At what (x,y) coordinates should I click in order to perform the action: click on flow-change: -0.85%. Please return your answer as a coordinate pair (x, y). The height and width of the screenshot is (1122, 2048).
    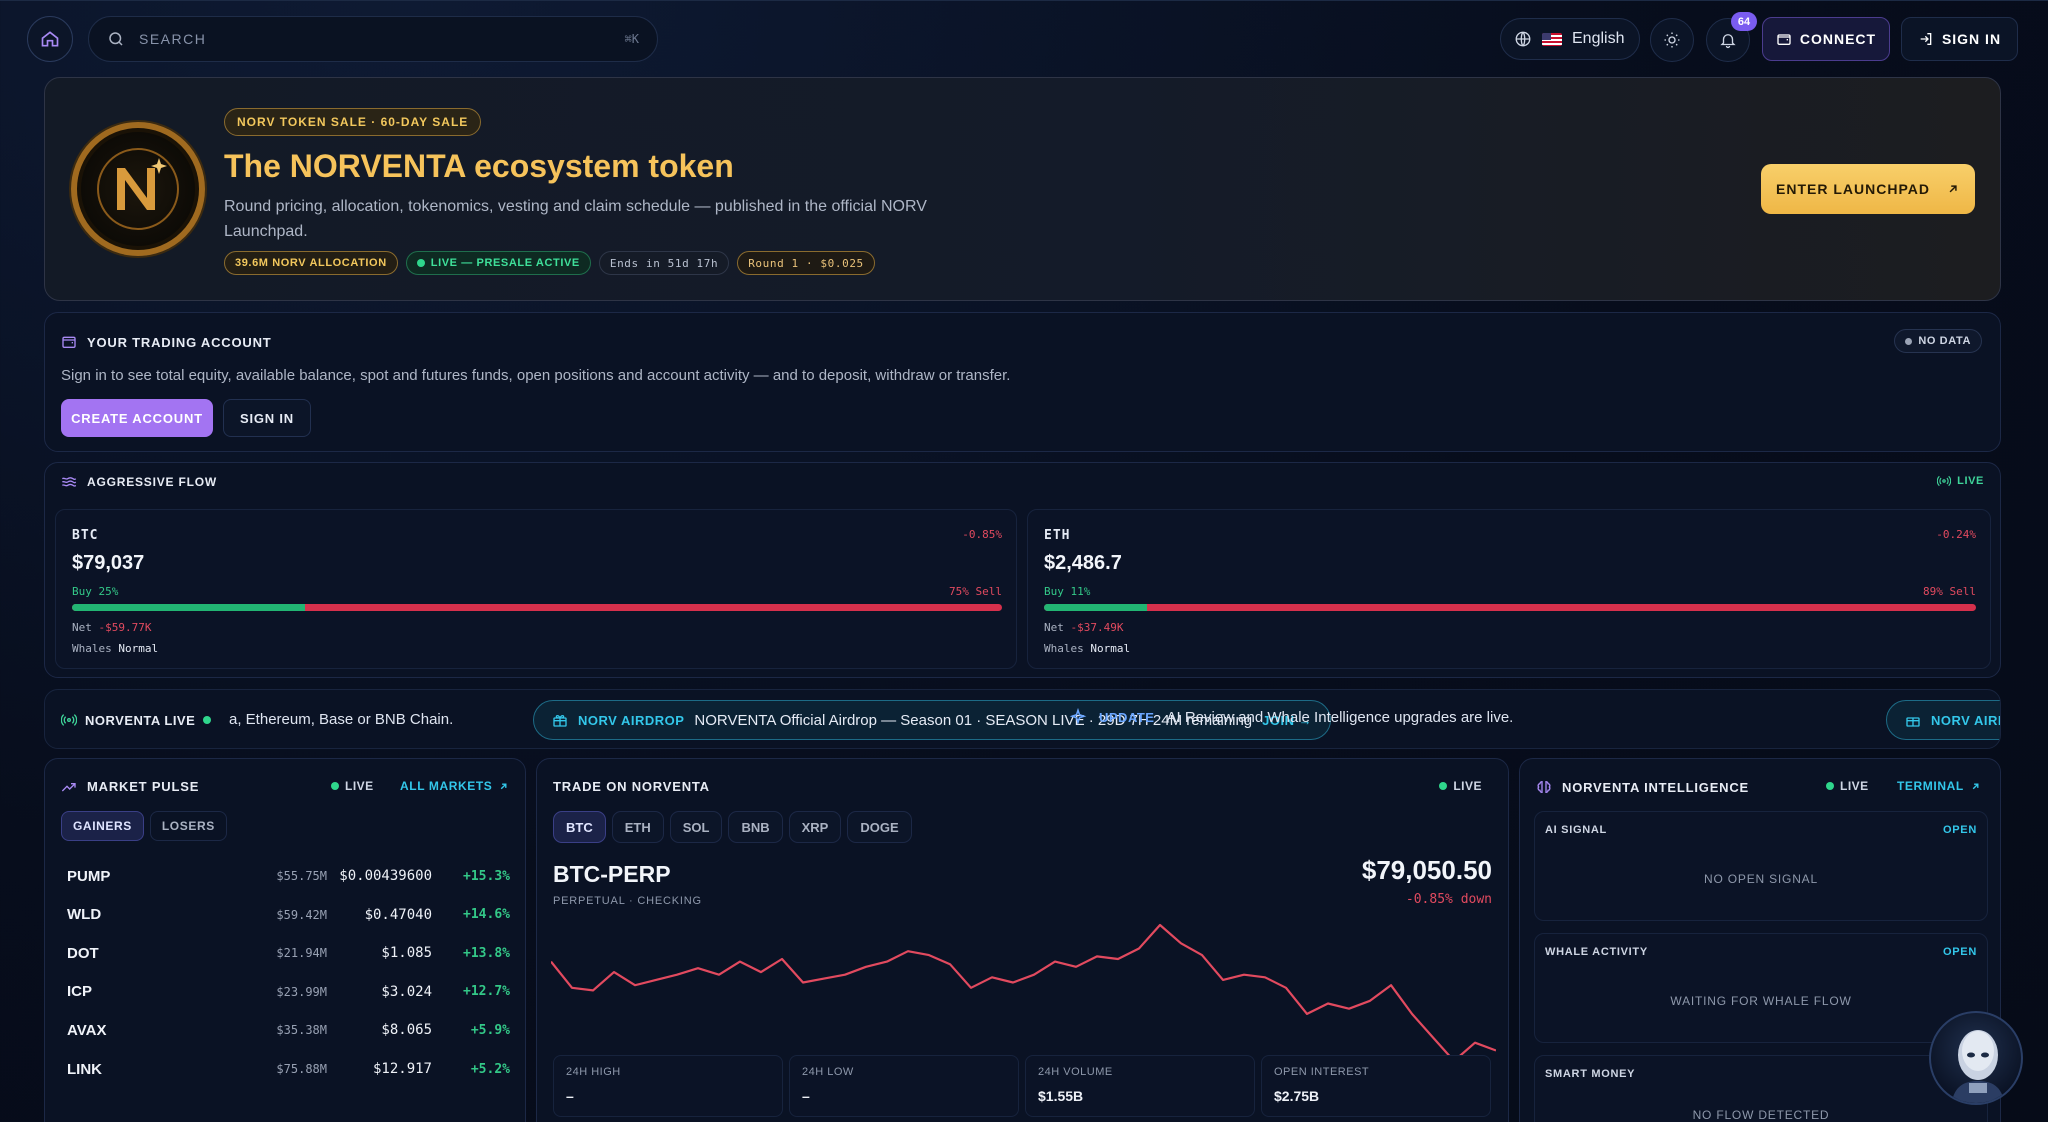
    Looking at the image, I should click on (982, 534).